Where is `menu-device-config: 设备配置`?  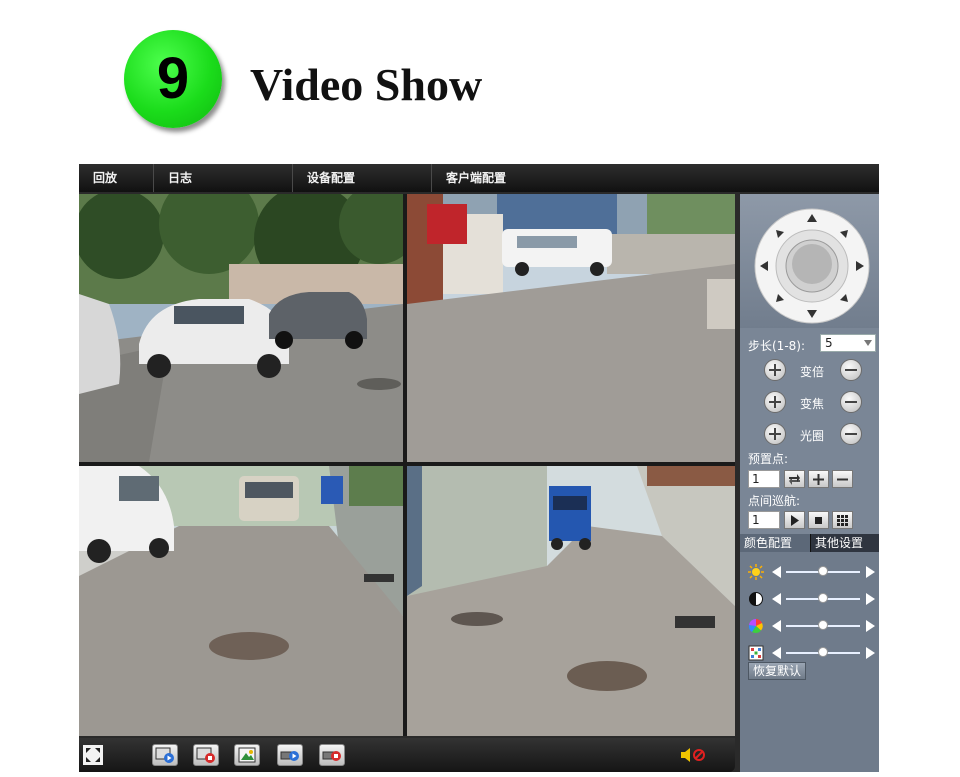 menu-device-config: 设备配置 is located at coordinates (362, 178).